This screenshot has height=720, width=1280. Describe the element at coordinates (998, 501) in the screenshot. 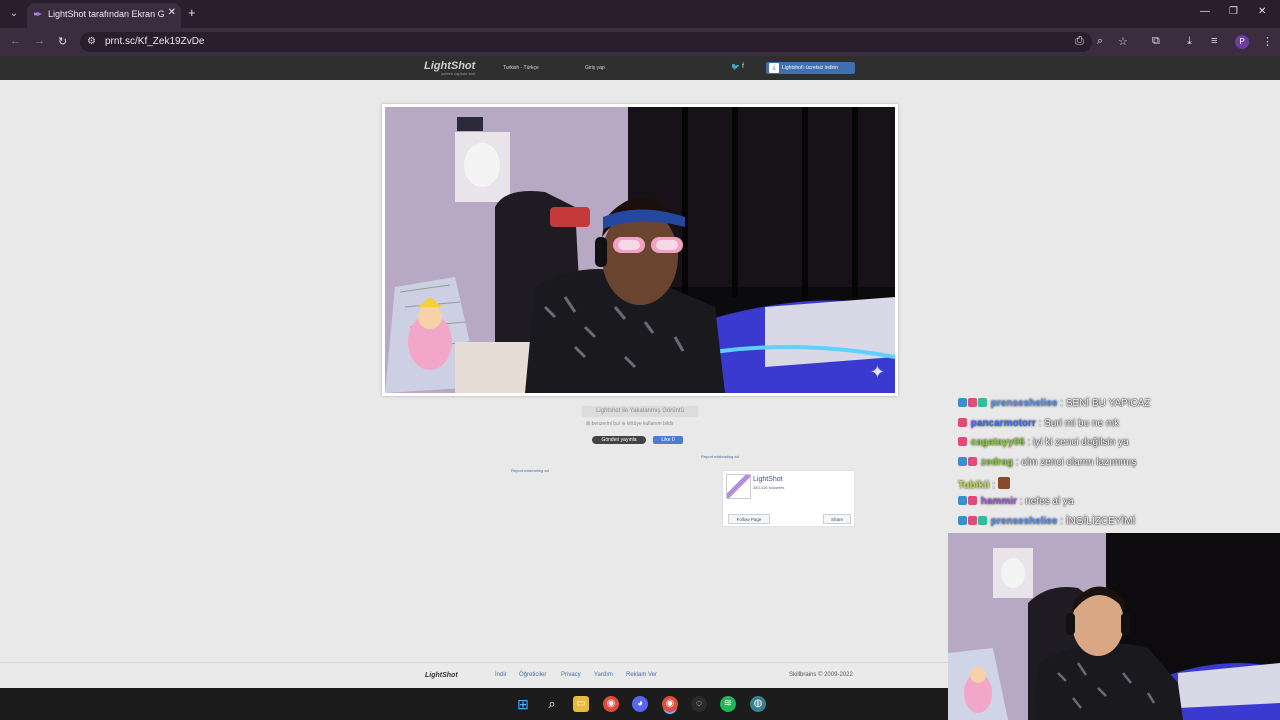

I see `chat-username: hammir` at that location.